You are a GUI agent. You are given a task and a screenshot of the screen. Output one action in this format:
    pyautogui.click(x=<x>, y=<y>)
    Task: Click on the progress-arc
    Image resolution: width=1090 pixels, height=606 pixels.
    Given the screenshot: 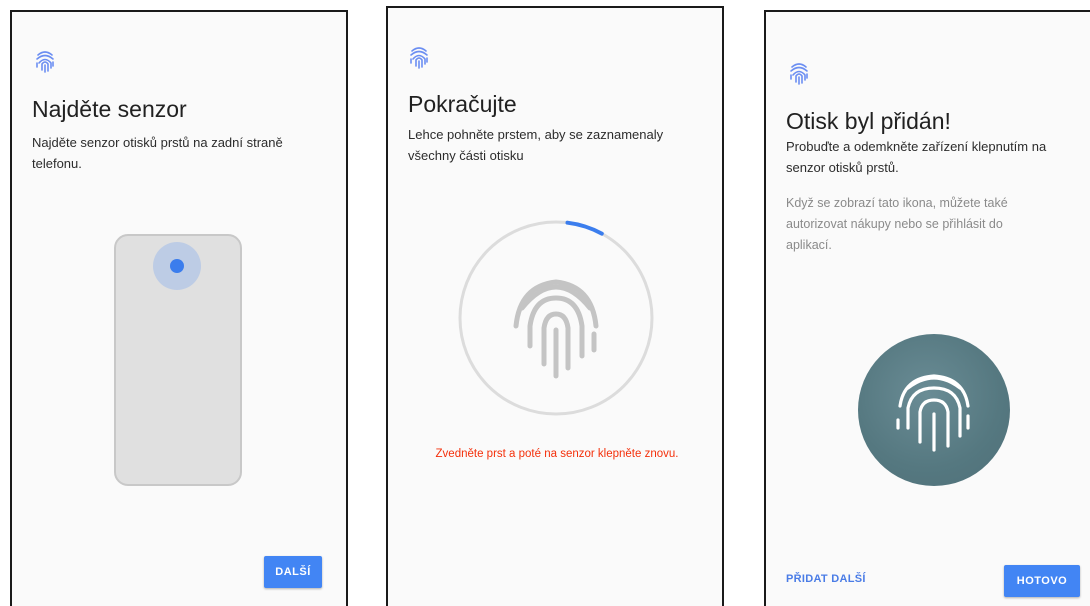 What is the action you would take?
    pyautogui.click(x=584, y=228)
    